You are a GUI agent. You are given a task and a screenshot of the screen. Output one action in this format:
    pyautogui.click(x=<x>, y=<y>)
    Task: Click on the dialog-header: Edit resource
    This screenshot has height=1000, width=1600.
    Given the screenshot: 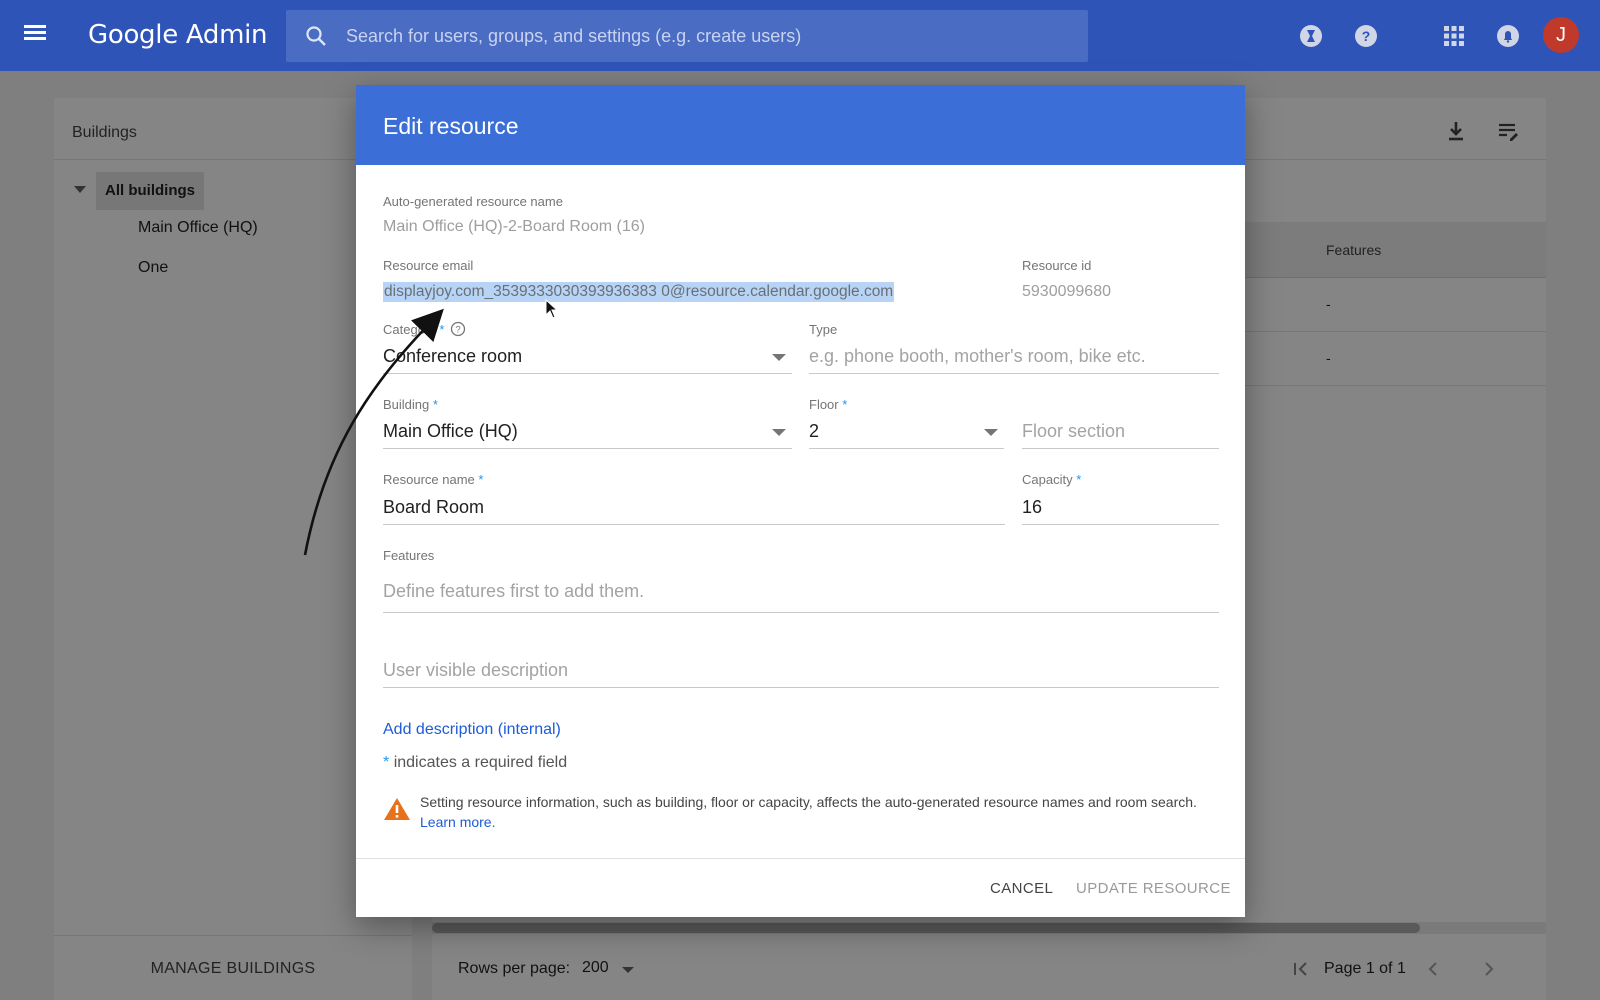 What is the action you would take?
    pyautogui.click(x=800, y=125)
    